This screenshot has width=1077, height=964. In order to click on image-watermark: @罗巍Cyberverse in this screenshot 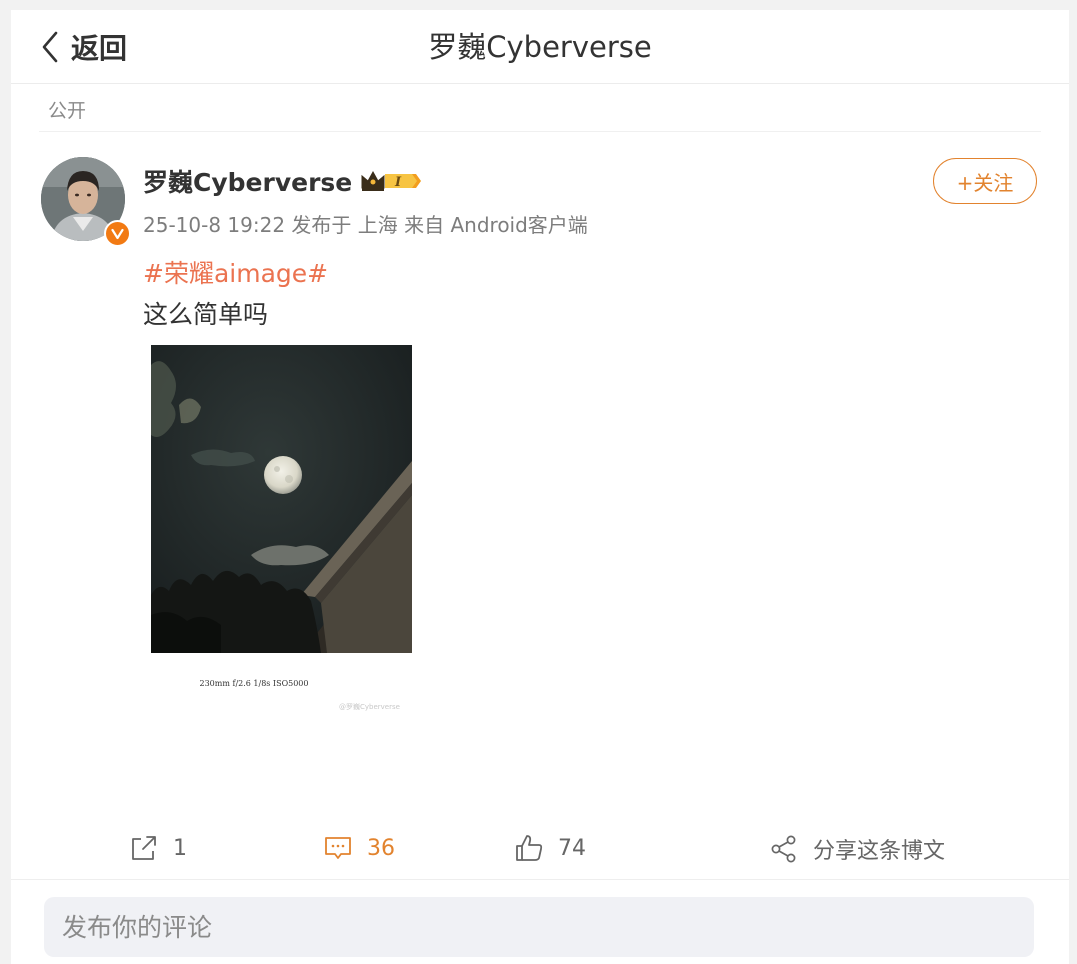, I will do `click(369, 707)`.